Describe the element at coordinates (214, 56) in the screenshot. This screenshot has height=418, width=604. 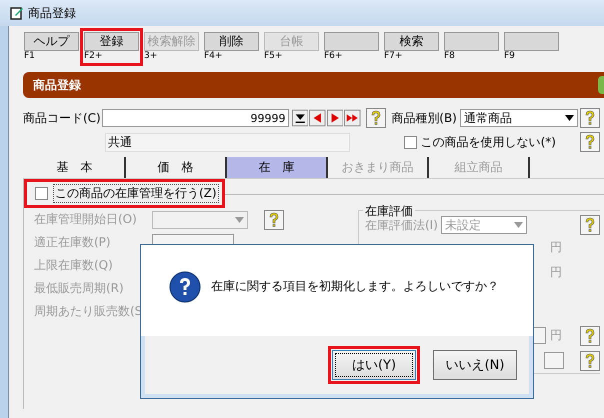
I see `function-key-label: F4+` at that location.